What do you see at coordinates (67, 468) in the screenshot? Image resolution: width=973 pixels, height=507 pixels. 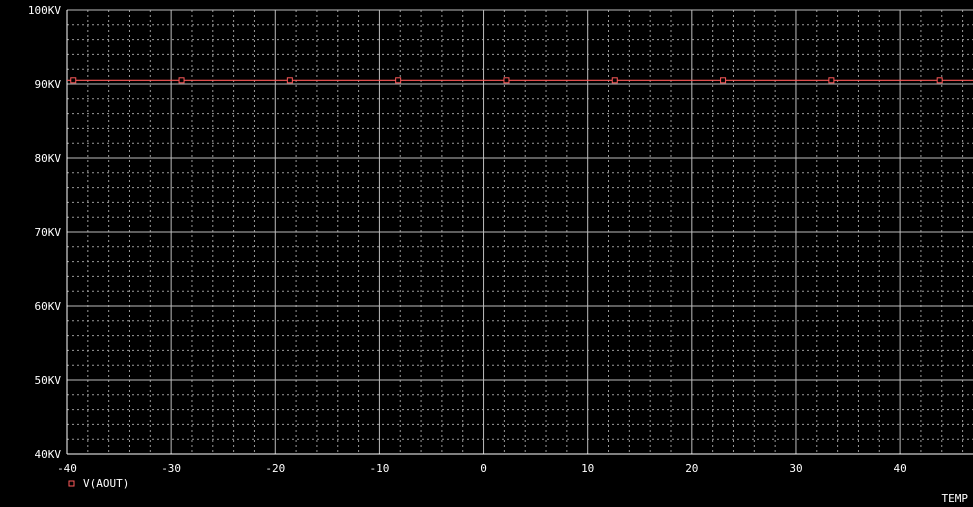 I see `x-tick-label: -40` at bounding box center [67, 468].